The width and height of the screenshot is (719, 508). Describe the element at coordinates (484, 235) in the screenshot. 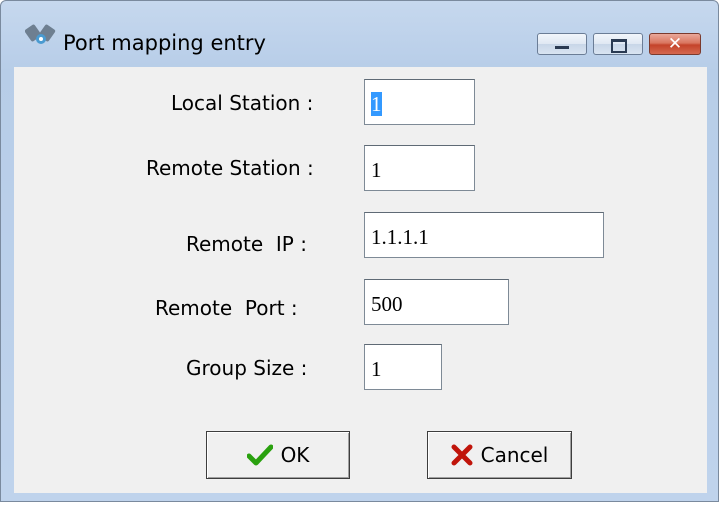

I see `remote-ip-input: 1.1.1.1` at that location.